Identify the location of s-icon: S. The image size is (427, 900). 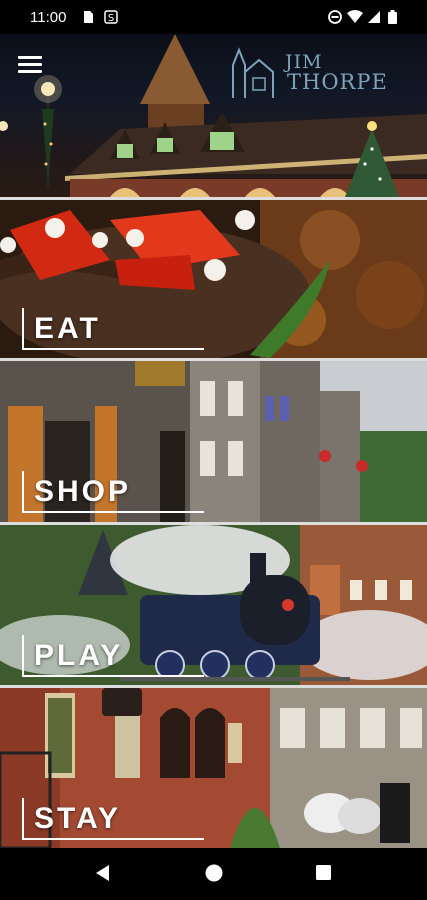
(111, 17).